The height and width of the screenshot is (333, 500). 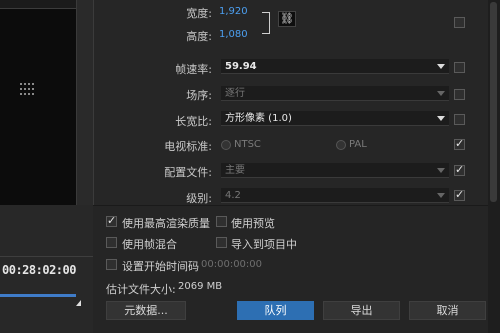 I want to click on tv-standard-label: 电视标准:, so click(x=188, y=146).